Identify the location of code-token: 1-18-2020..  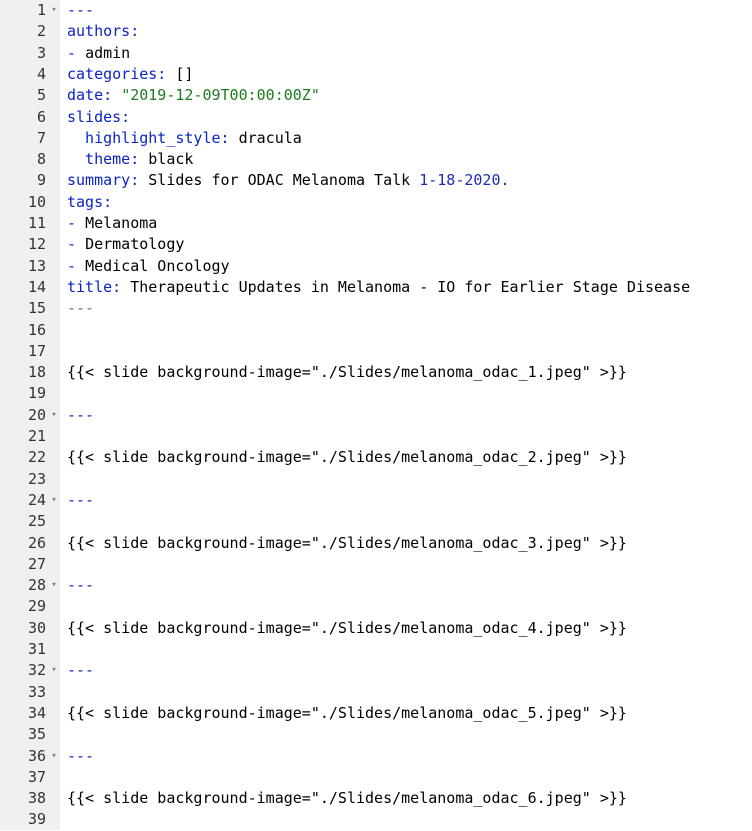
(464, 180).